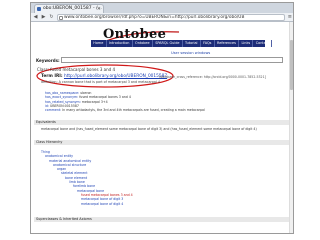 The width and height of the screenshot is (320, 240). I want to click on nav-item: SPARQL Guide, so click(168, 43).